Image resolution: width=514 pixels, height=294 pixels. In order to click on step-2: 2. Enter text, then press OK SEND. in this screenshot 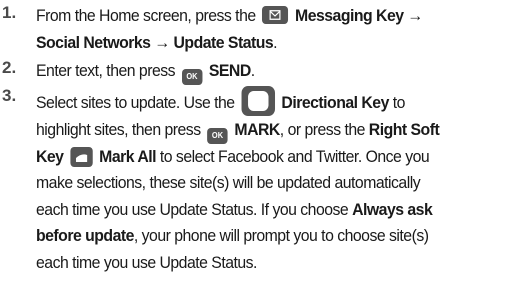, I will do `click(257, 71)`.